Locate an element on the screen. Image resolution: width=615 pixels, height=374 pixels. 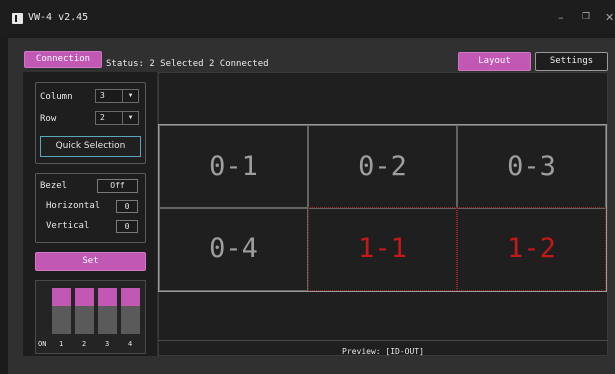
column-value: 3 is located at coordinates (102, 95).